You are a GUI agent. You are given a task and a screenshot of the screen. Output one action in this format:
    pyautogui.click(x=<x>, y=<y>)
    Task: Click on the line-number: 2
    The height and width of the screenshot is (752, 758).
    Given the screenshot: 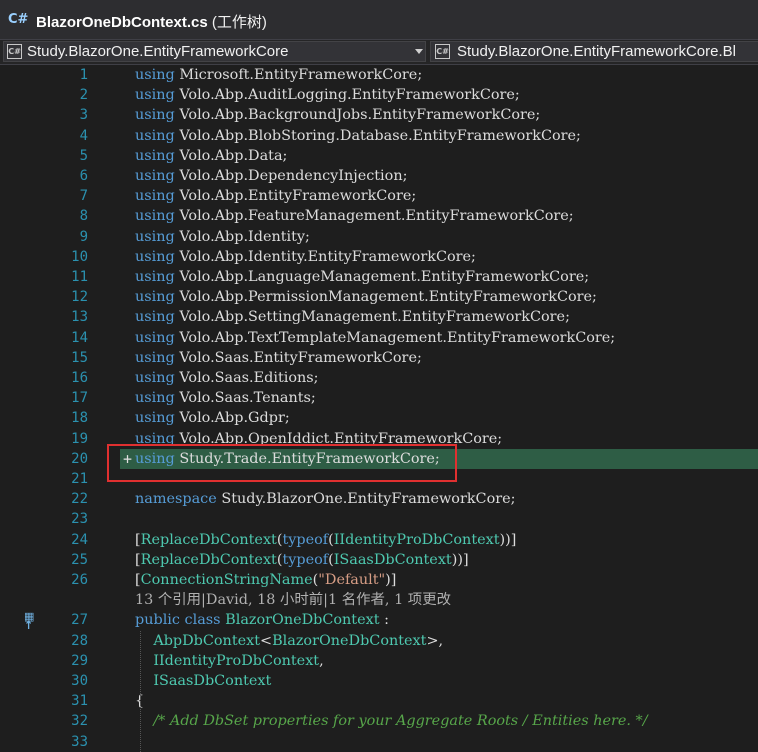 What is the action you would take?
    pyautogui.click(x=83, y=95)
    